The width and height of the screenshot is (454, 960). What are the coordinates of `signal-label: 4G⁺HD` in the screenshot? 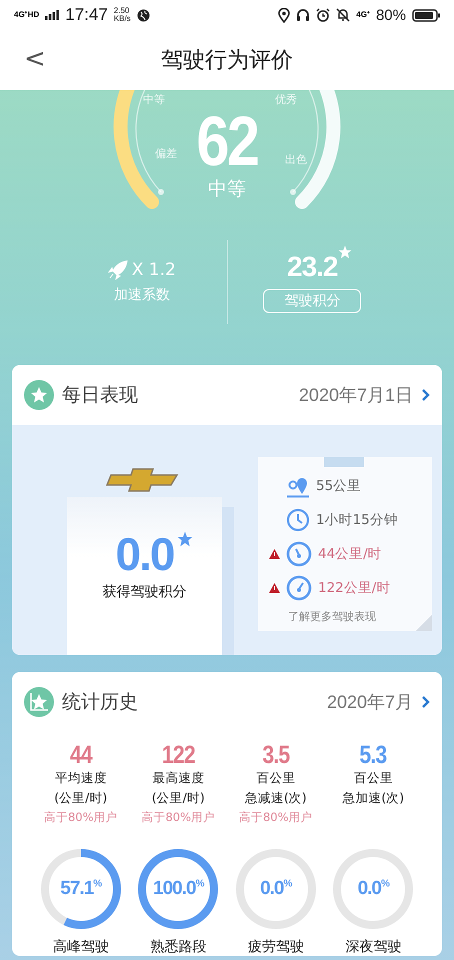 It's located at (27, 15).